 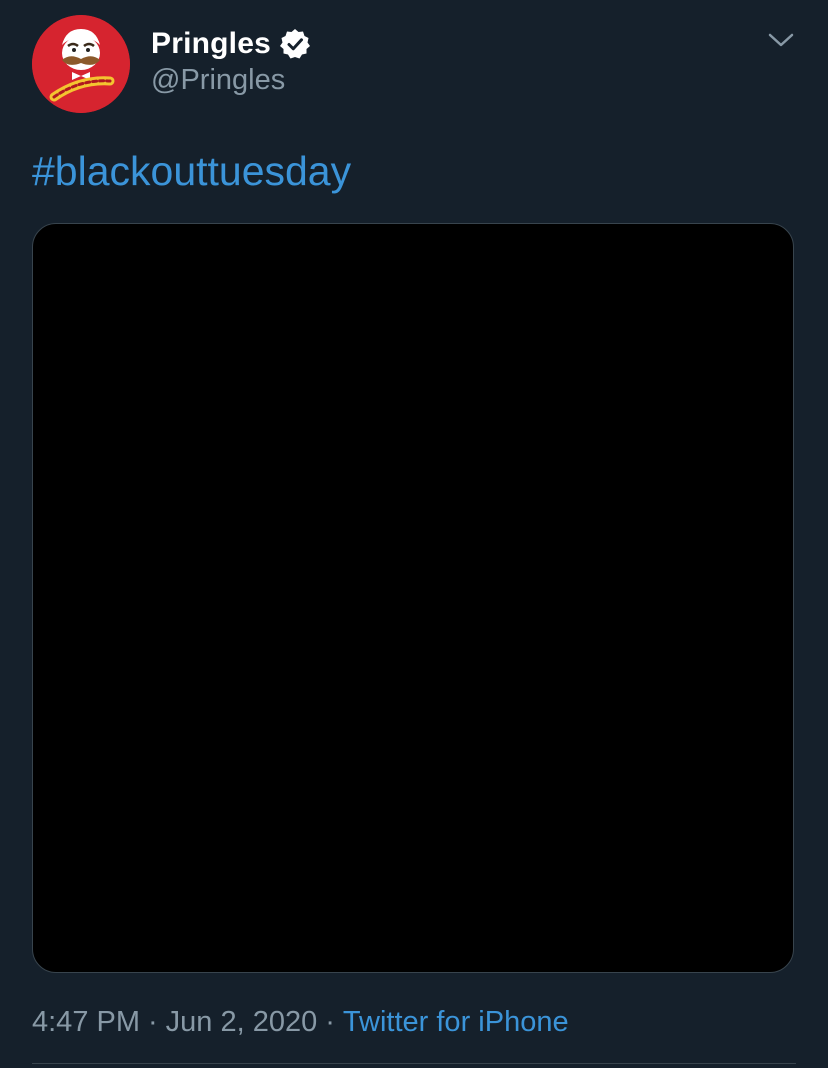 What do you see at coordinates (211, 44) in the screenshot?
I see `display-name: Pringles` at bounding box center [211, 44].